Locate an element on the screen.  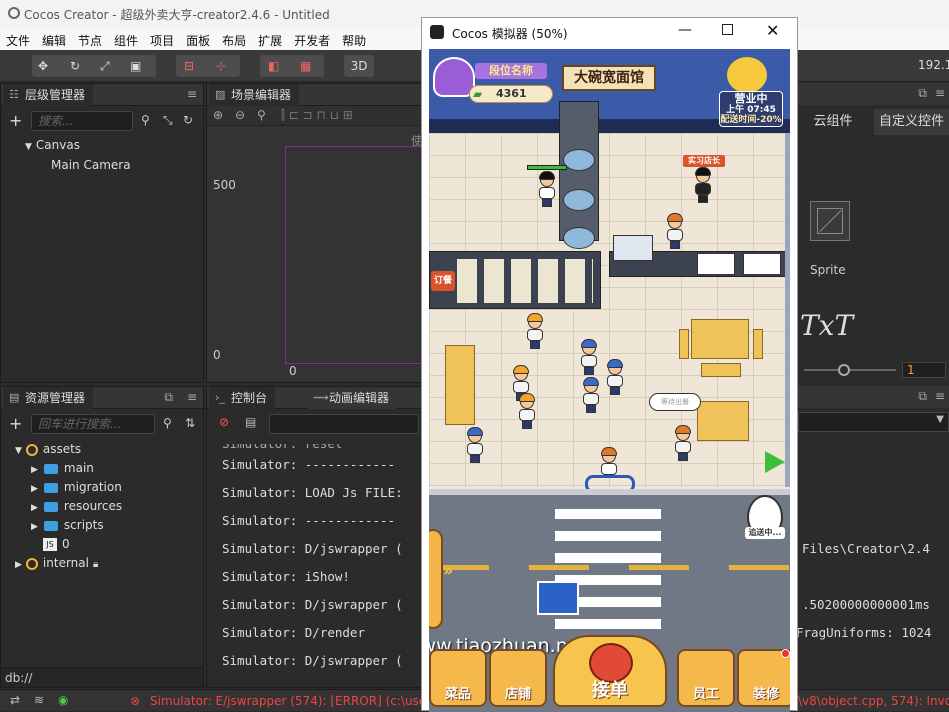
add-asset-icon: + is located at coordinates (15, 423).